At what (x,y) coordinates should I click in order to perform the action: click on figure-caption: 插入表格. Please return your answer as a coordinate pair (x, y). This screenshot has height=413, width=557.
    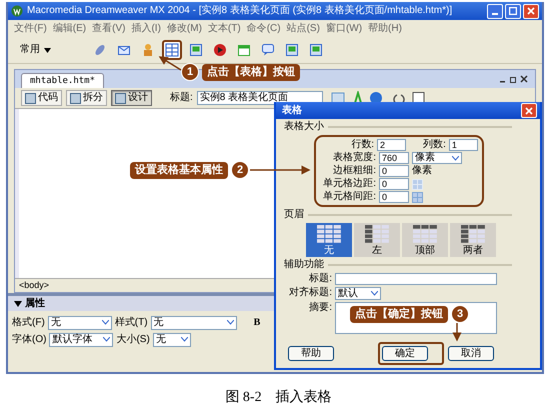
    Looking at the image, I should click on (304, 398).